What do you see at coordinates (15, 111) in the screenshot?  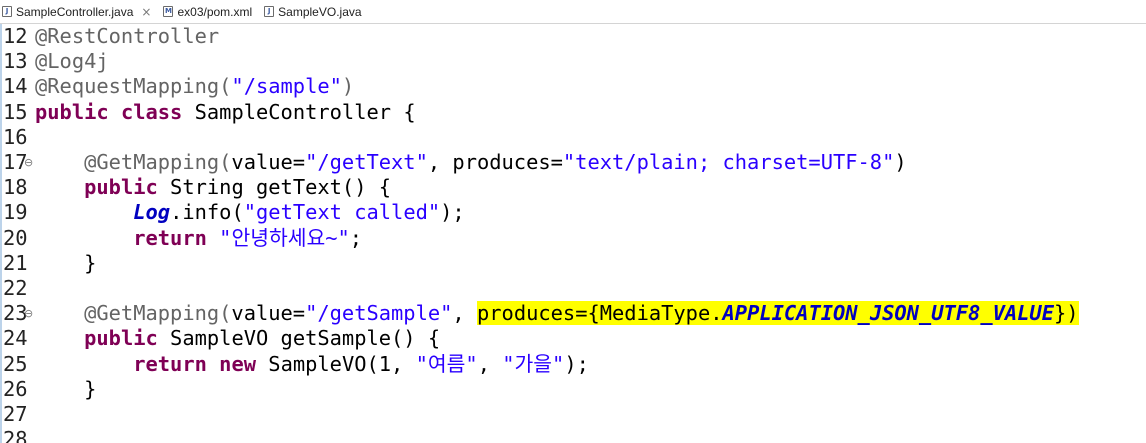 I see `line-number: 15` at bounding box center [15, 111].